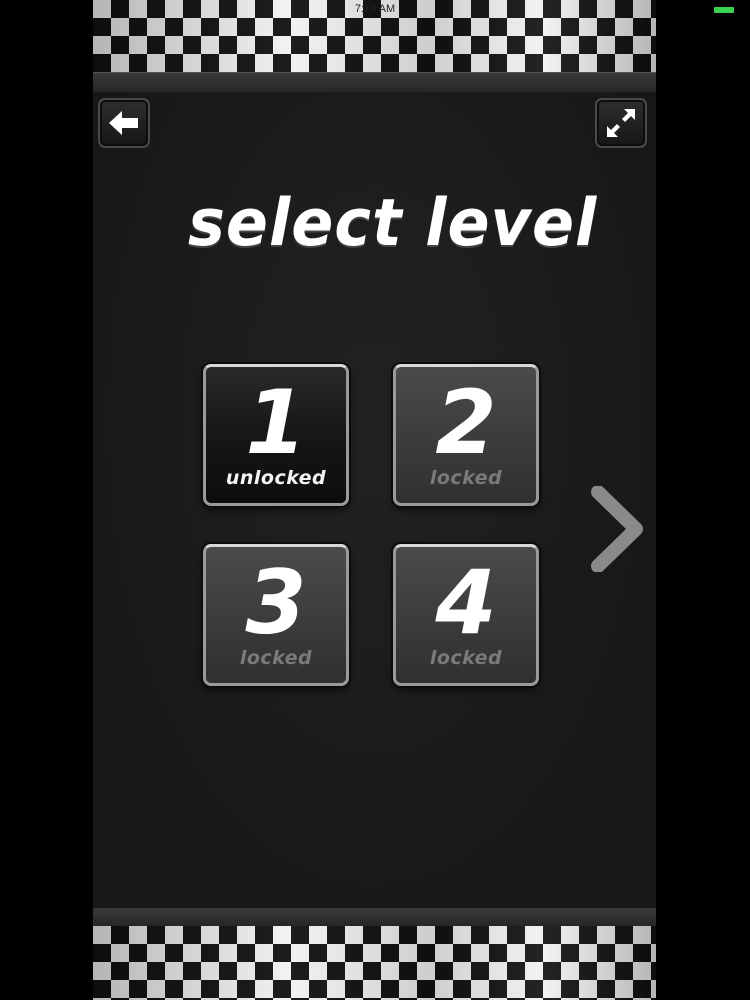 The height and width of the screenshot is (1000, 750). I want to click on level-status: unlocked, so click(276, 478).